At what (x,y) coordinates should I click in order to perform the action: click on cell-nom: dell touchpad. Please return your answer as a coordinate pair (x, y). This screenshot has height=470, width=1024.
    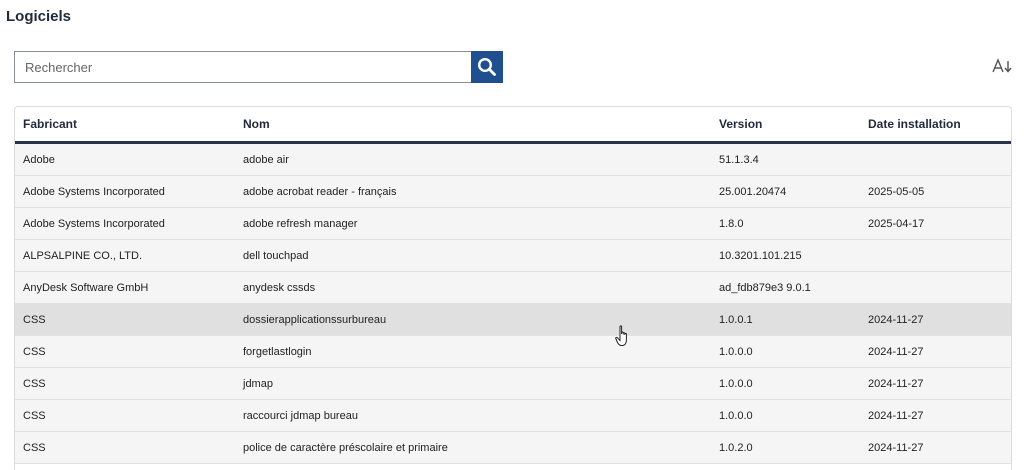
    Looking at the image, I should click on (473, 255).